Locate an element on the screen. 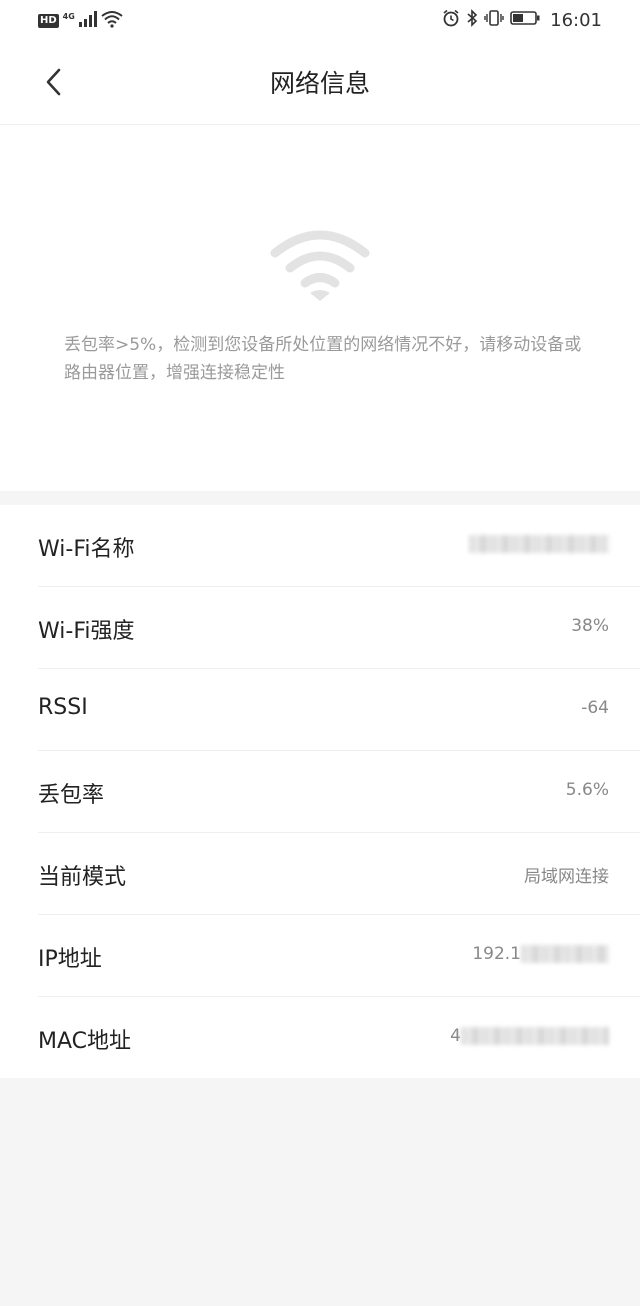 The height and width of the screenshot is (1306, 640). row-value: -64 is located at coordinates (595, 708).